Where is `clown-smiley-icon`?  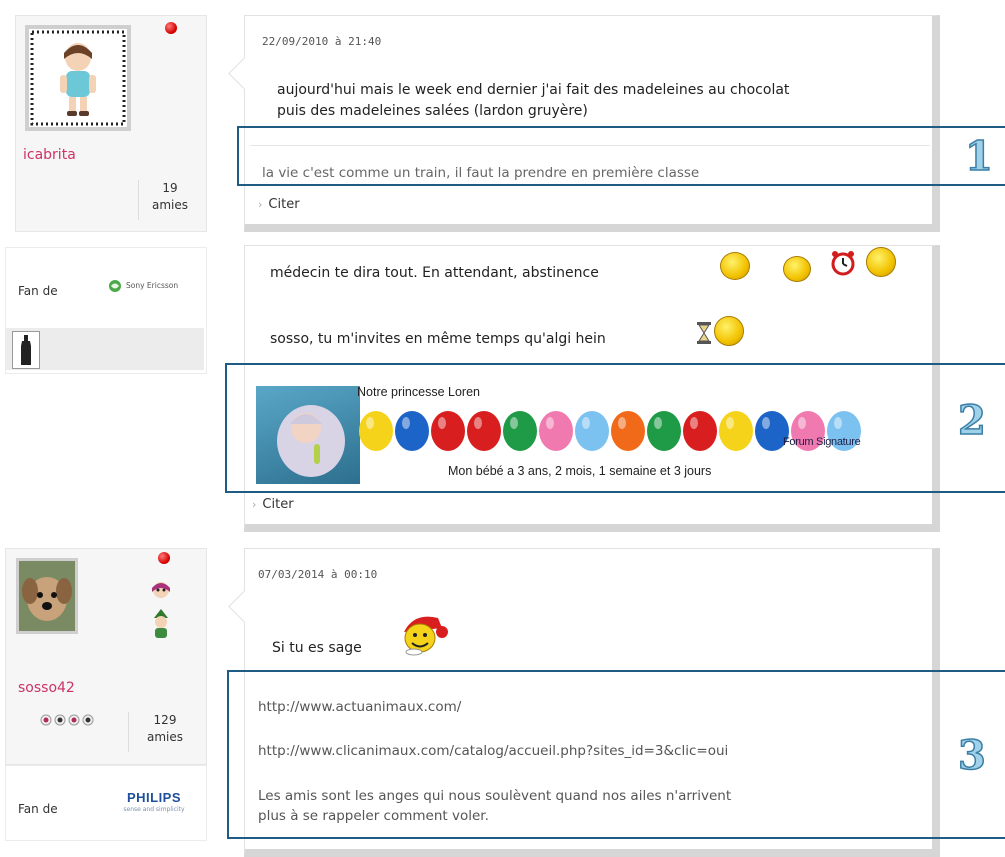
clown-smiley-icon is located at coordinates (426, 633).